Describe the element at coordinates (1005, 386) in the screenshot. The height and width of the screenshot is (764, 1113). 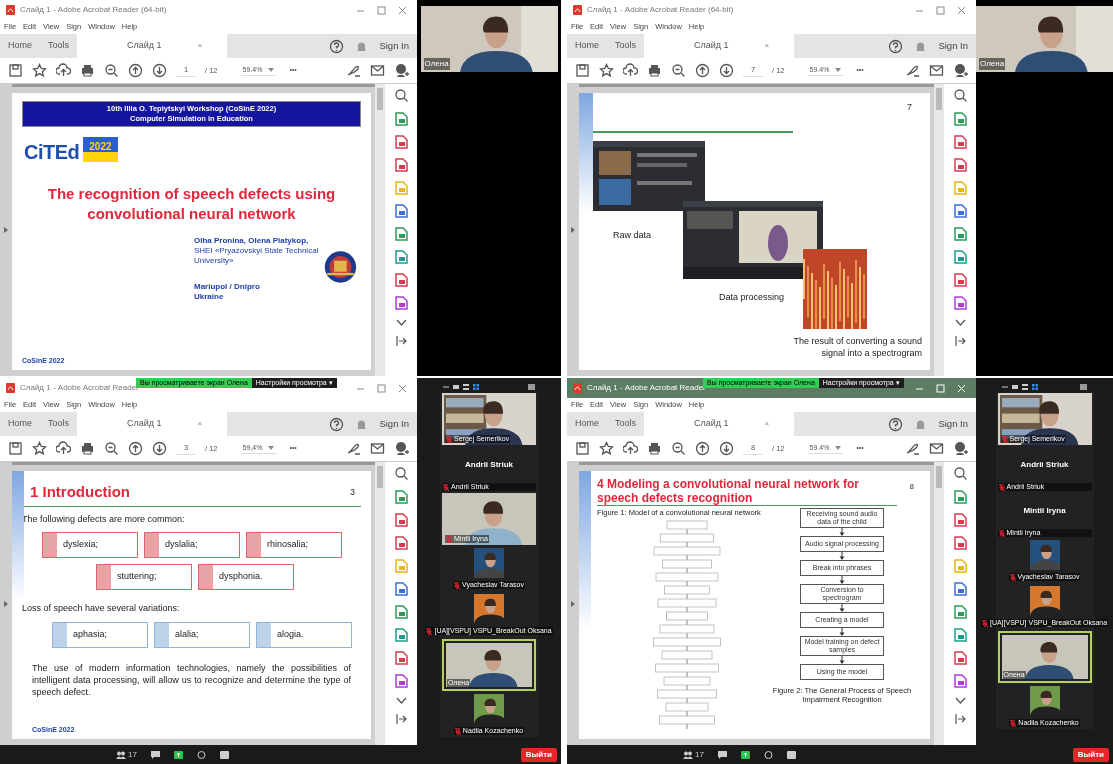
I see `dash-icon` at that location.